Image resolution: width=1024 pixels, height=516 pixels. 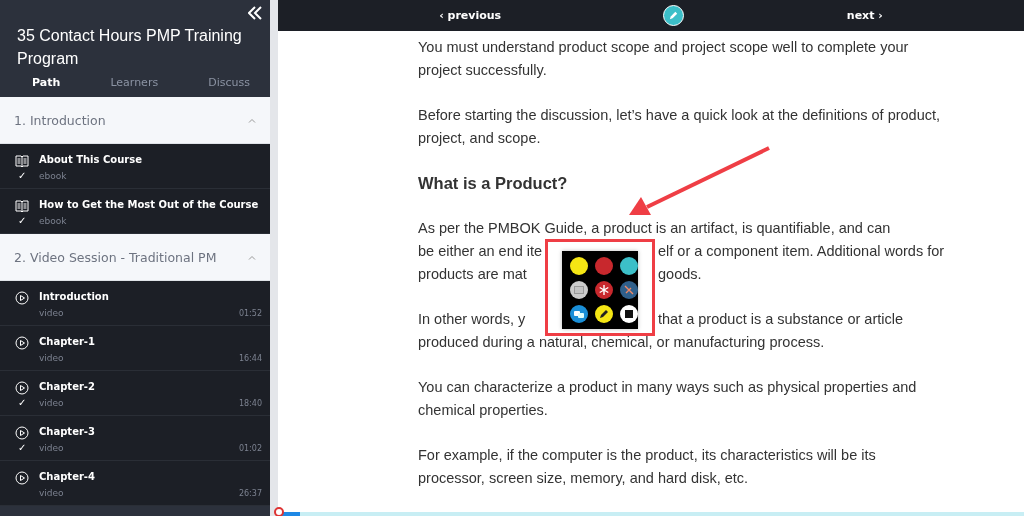 What do you see at coordinates (802, 251) in the screenshot?
I see `text-line: elf or a component item. Additional words for` at bounding box center [802, 251].